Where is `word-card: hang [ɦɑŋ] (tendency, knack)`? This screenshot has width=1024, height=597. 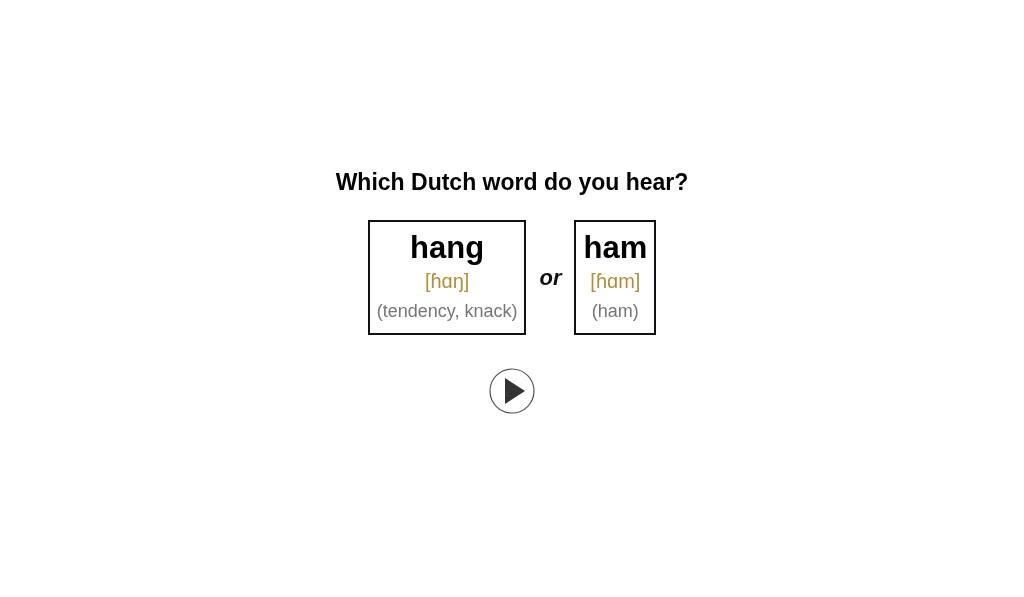
word-card: hang [ɦɑŋ] (tendency, knack) is located at coordinates (447, 277).